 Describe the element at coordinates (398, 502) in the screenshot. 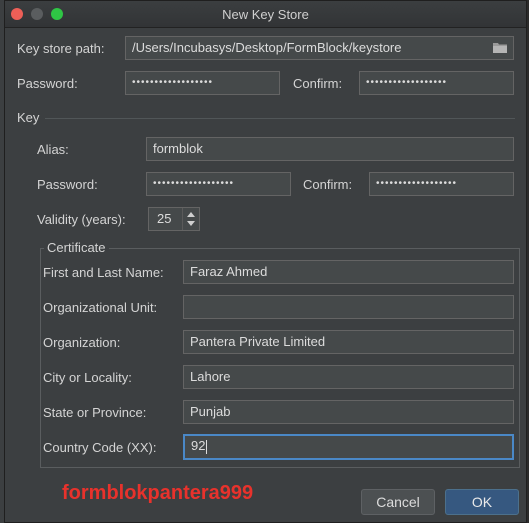

I see `cancel-button: Cancel` at that location.